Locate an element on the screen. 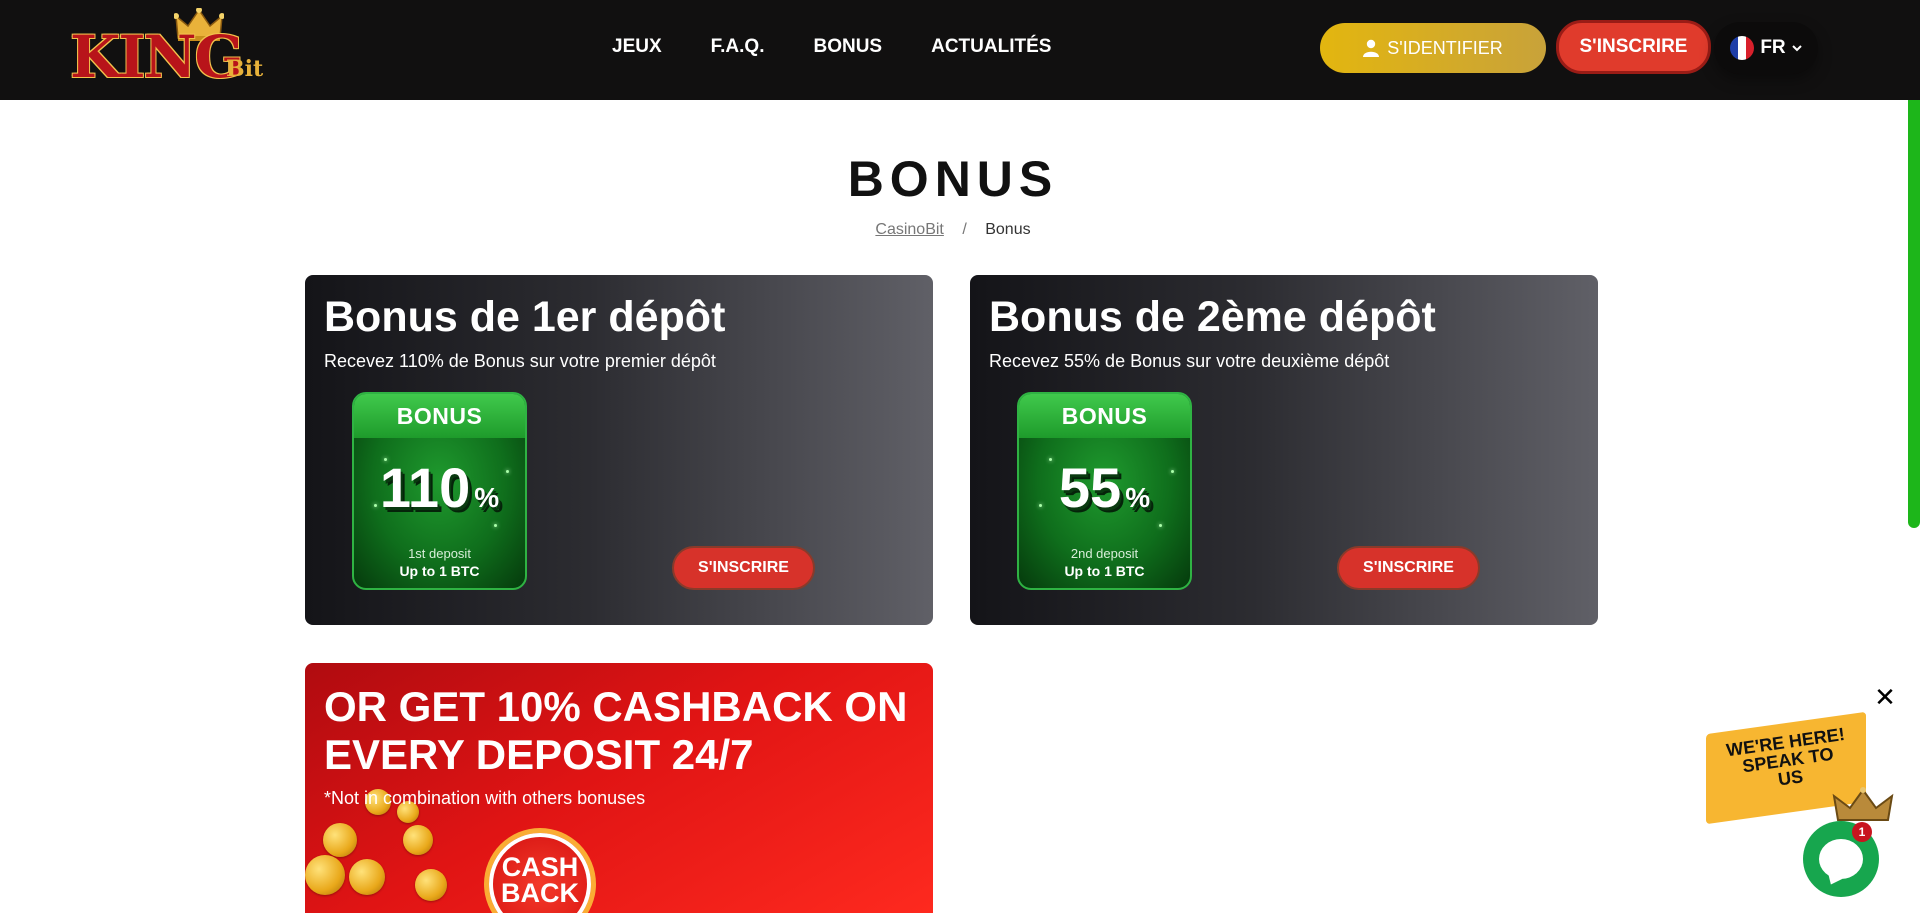 The height and width of the screenshot is (913, 1920). bonus-badge: BONUS 110% 1st deposit Up to 1 BTC is located at coordinates (439, 491).